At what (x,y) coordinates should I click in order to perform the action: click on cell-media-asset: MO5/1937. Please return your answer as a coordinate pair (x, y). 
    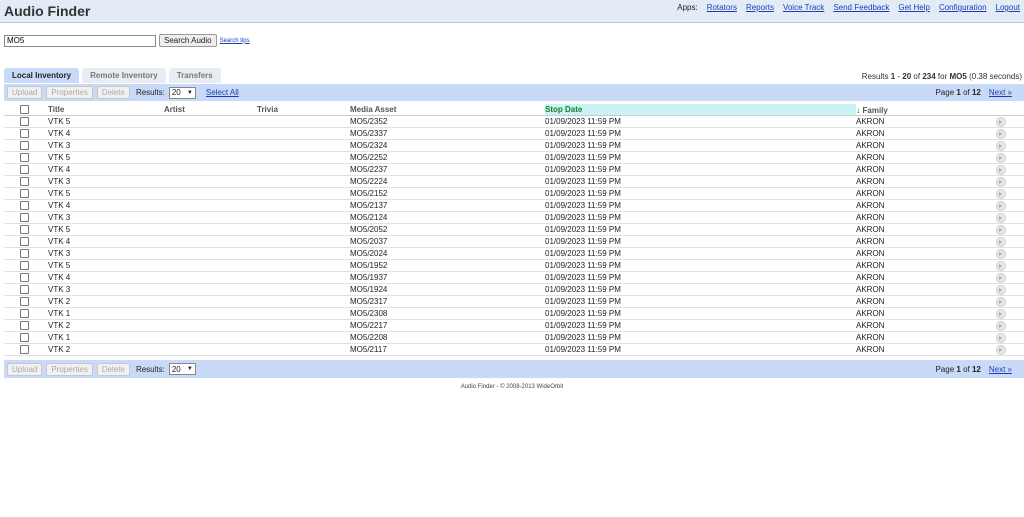
    Looking at the image, I should click on (447, 277).